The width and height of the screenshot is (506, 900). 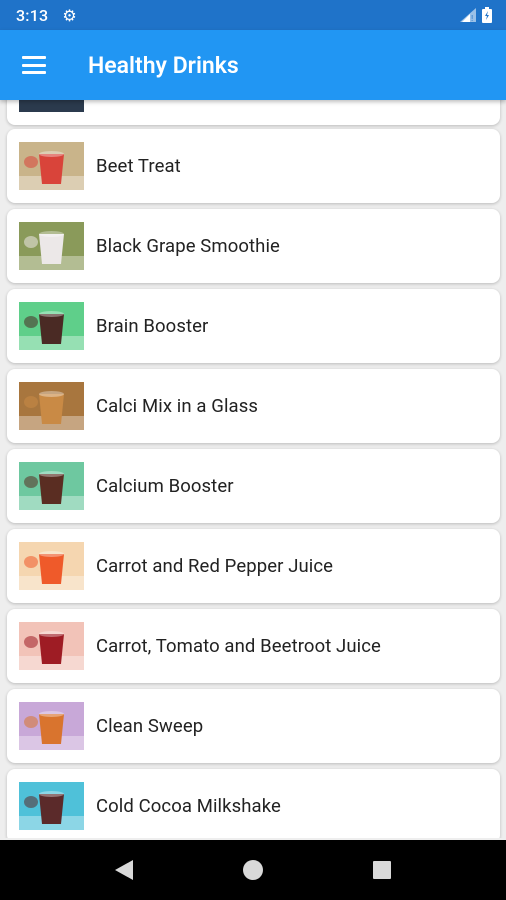 I want to click on drink-name: Calcium Booster, so click(x=165, y=486).